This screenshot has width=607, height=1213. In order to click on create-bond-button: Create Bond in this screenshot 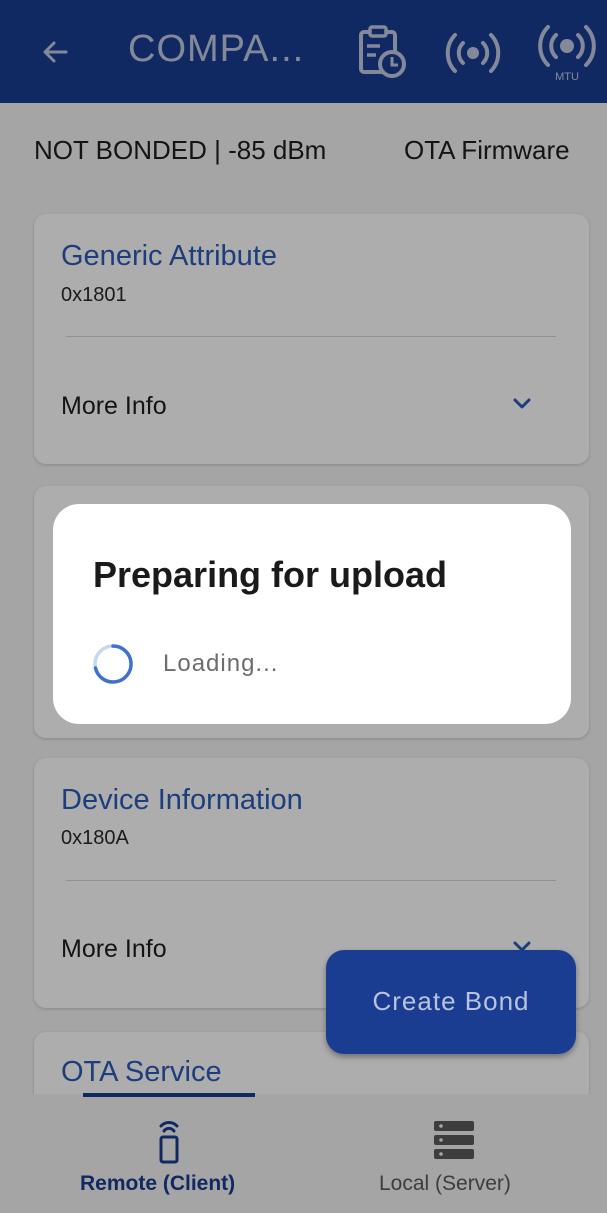, I will do `click(451, 1002)`.